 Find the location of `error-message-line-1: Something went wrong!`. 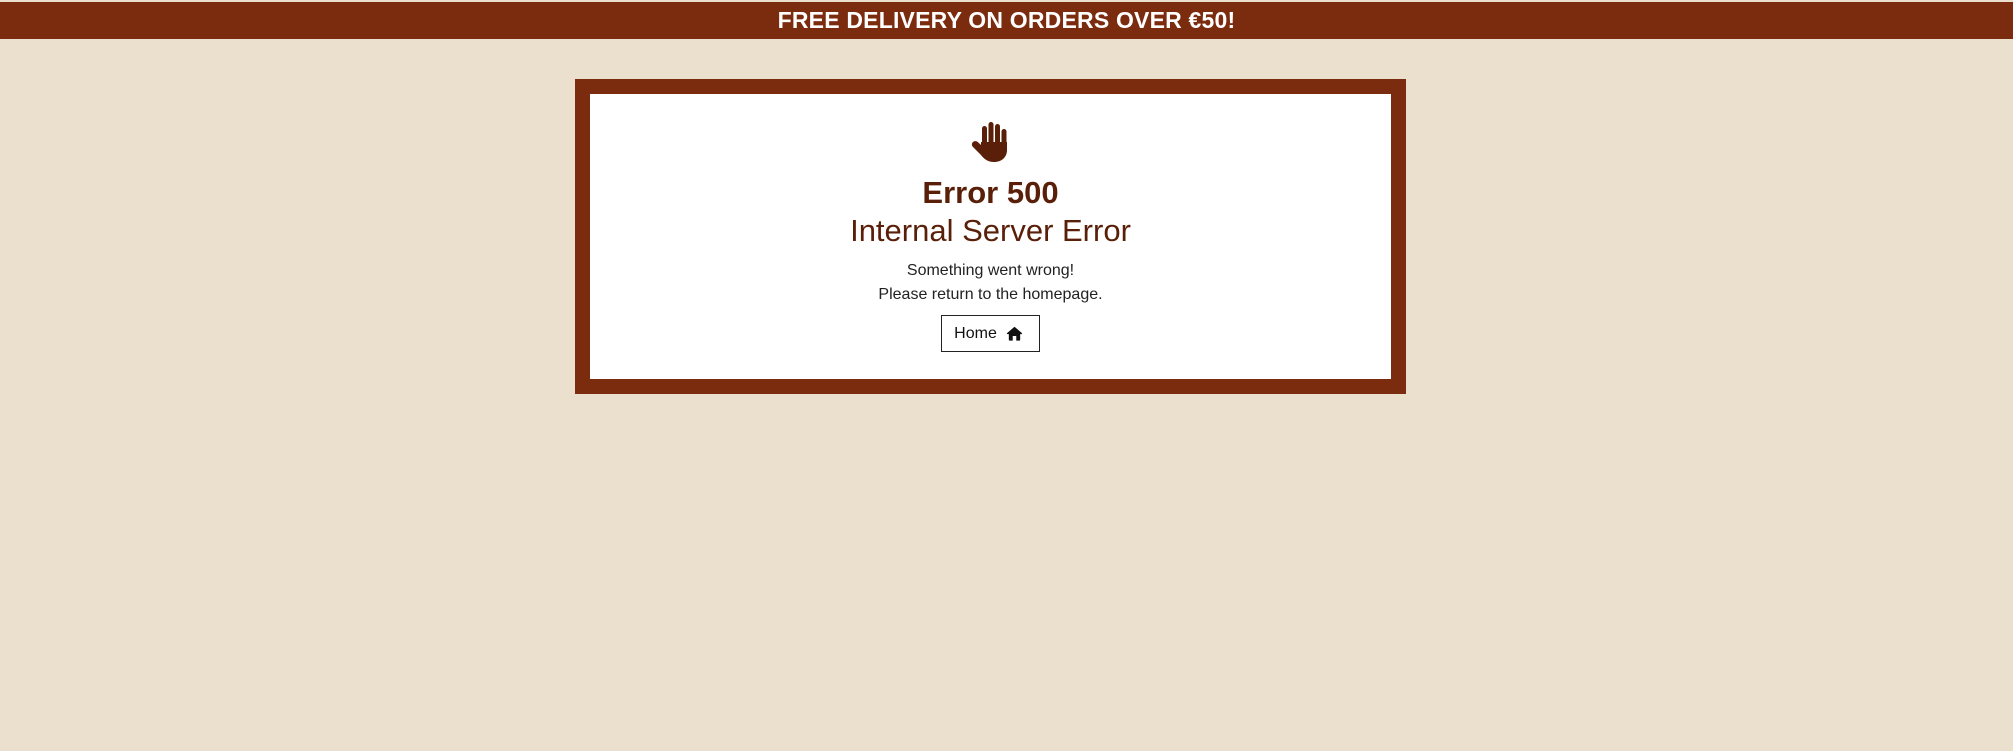

error-message-line-1: Something went wrong! is located at coordinates (990, 270).